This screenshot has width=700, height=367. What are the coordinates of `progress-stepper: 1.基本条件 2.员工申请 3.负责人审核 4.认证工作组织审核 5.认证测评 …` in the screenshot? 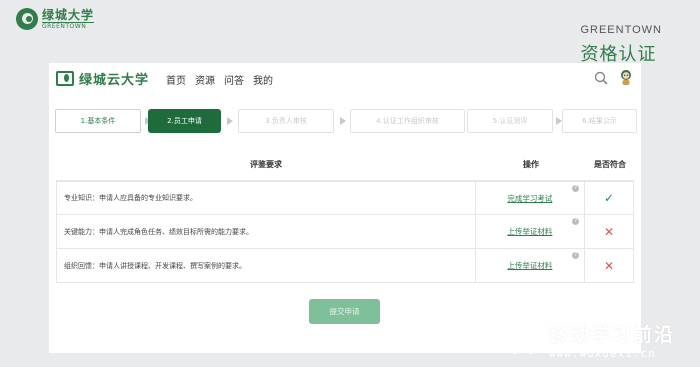 It's located at (346, 121).